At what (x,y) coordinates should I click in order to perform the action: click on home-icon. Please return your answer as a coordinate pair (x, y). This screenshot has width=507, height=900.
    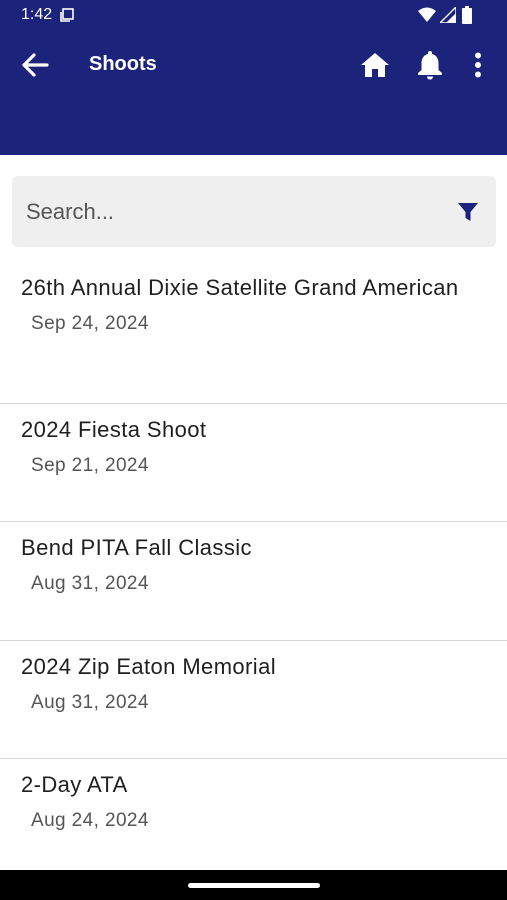
    Looking at the image, I should click on (375, 65).